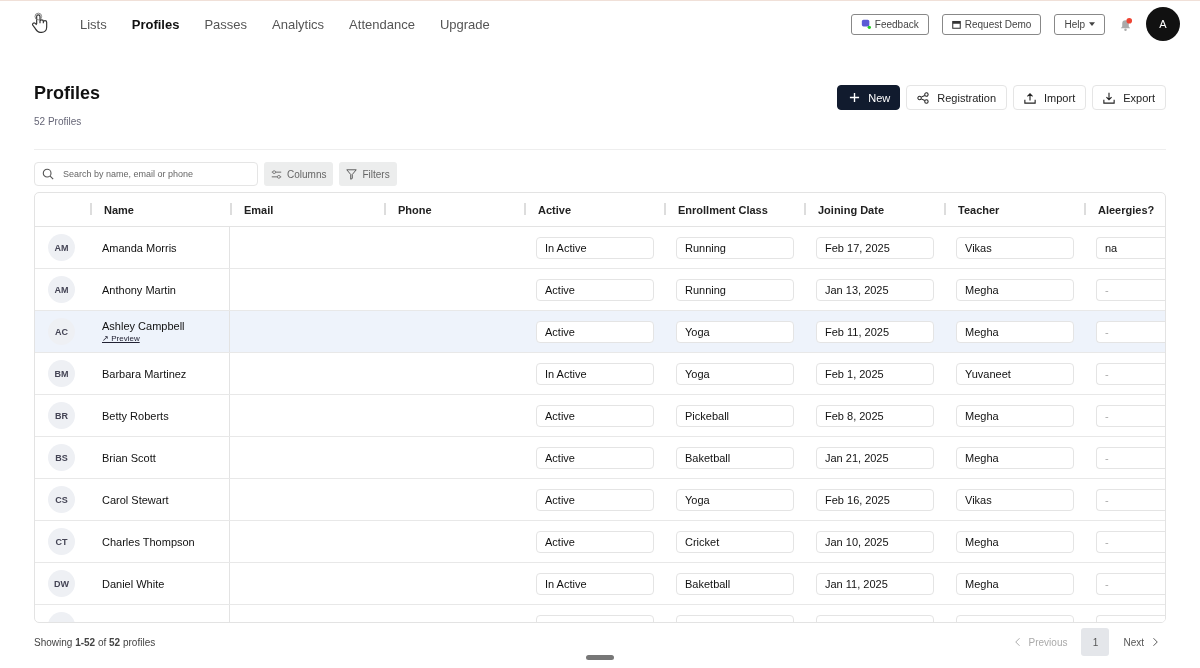 Image resolution: width=1200 pixels, height=668 pixels. What do you see at coordinates (146, 174) in the screenshot?
I see `search-field: Search by name, email or phone` at bounding box center [146, 174].